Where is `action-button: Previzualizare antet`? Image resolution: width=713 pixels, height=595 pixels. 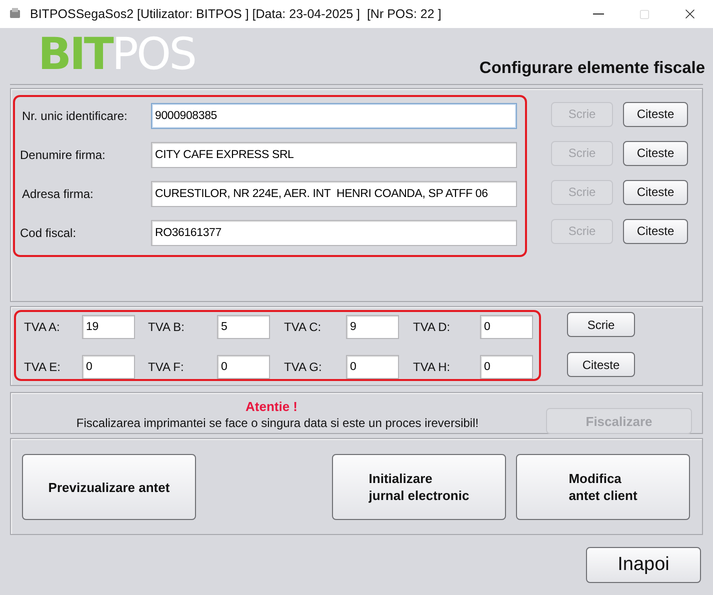 action-button: Previzualizare antet is located at coordinates (109, 487).